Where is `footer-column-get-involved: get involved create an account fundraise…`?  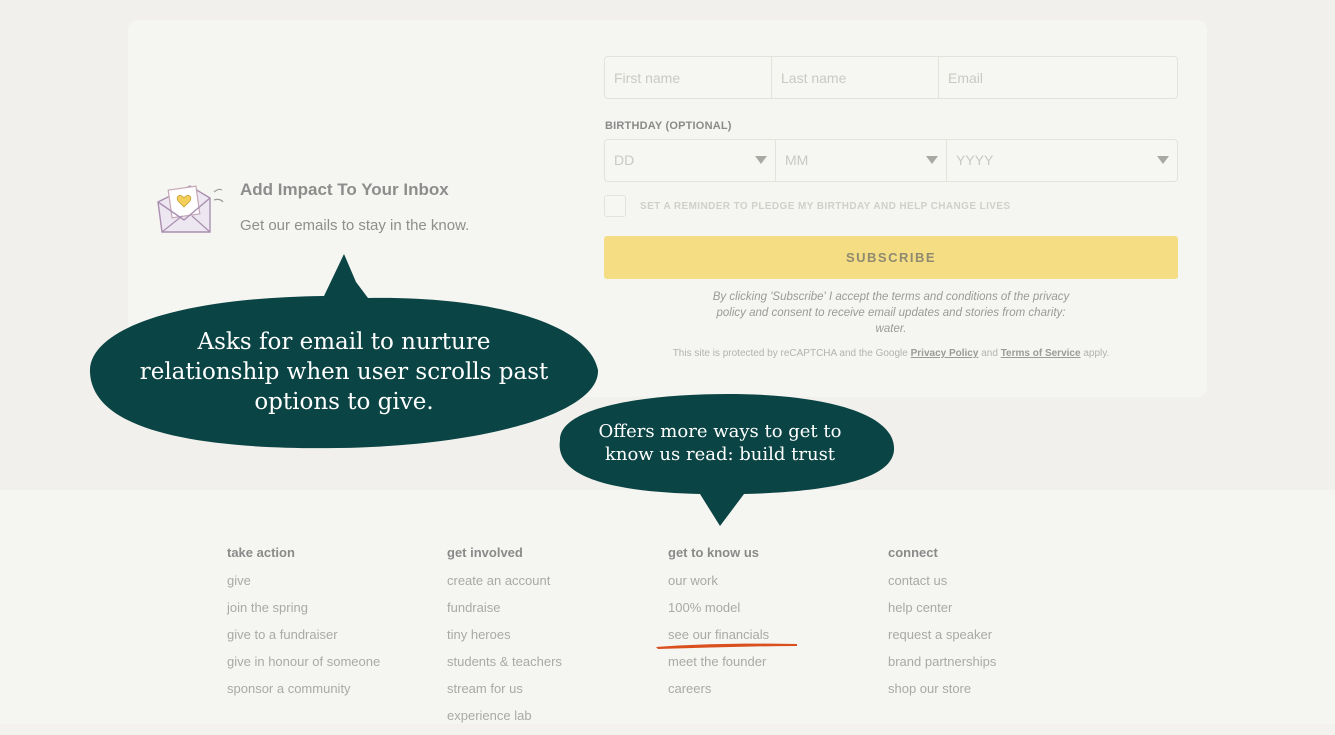
footer-column-get-involved: get involved create an account fundraise… is located at coordinates (504, 640).